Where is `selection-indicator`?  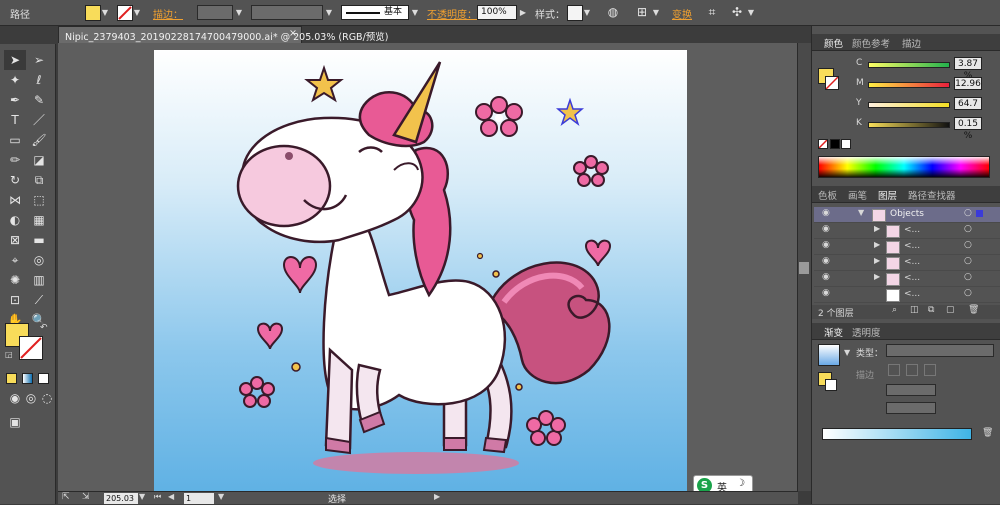 selection-indicator is located at coordinates (979, 213).